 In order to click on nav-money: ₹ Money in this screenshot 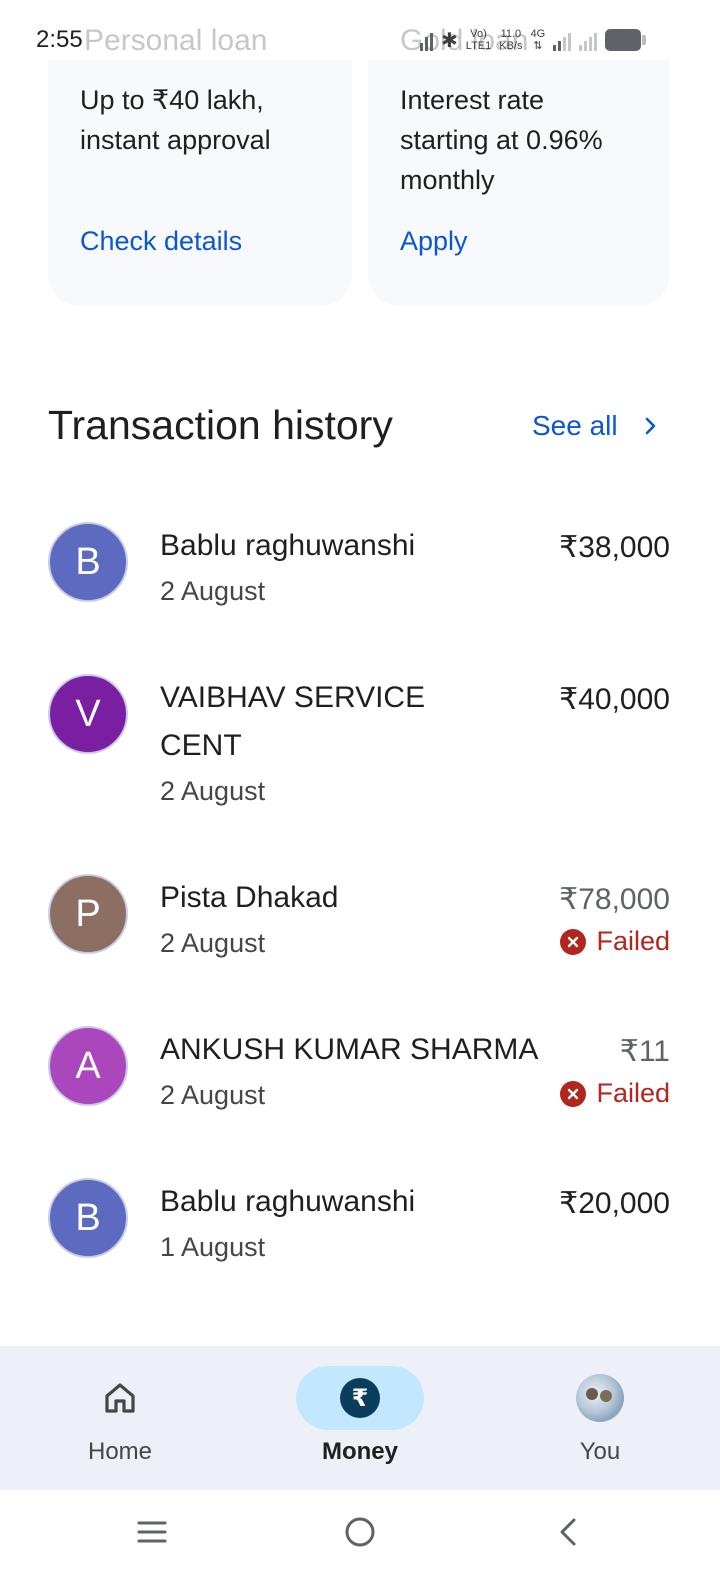, I will do `click(360, 1418)`.